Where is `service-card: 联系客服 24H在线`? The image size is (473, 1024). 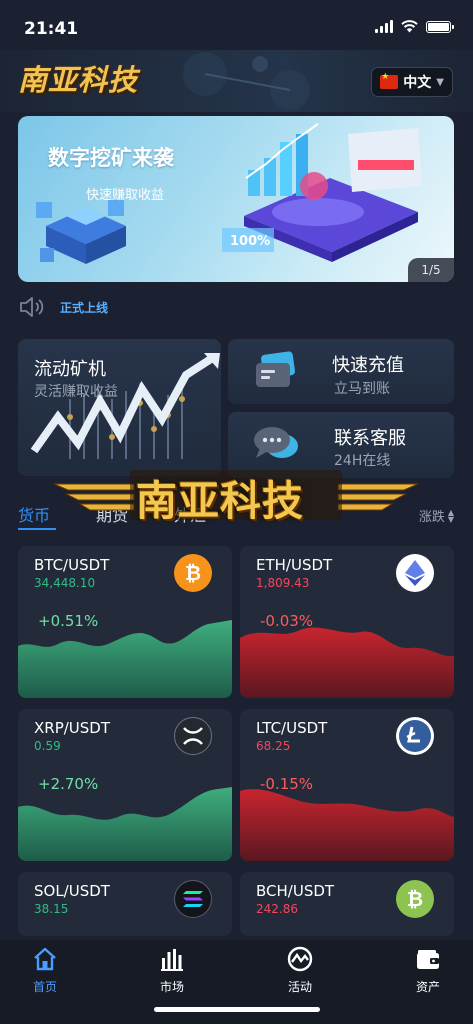
service-card: 联系客服 24H在线 is located at coordinates (341, 445).